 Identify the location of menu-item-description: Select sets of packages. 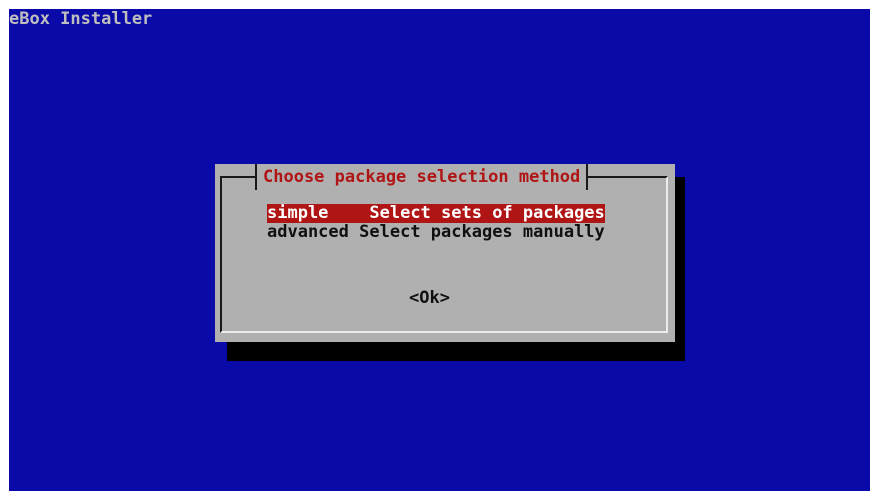
(487, 213).